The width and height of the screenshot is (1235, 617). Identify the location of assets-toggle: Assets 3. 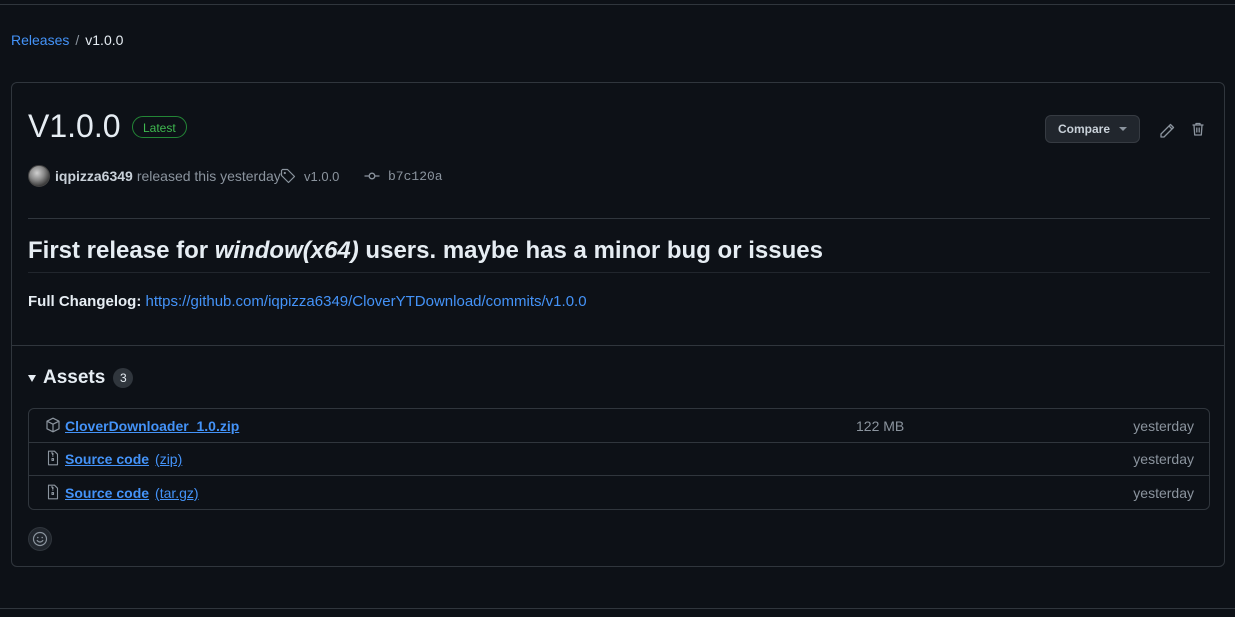
(81, 378).